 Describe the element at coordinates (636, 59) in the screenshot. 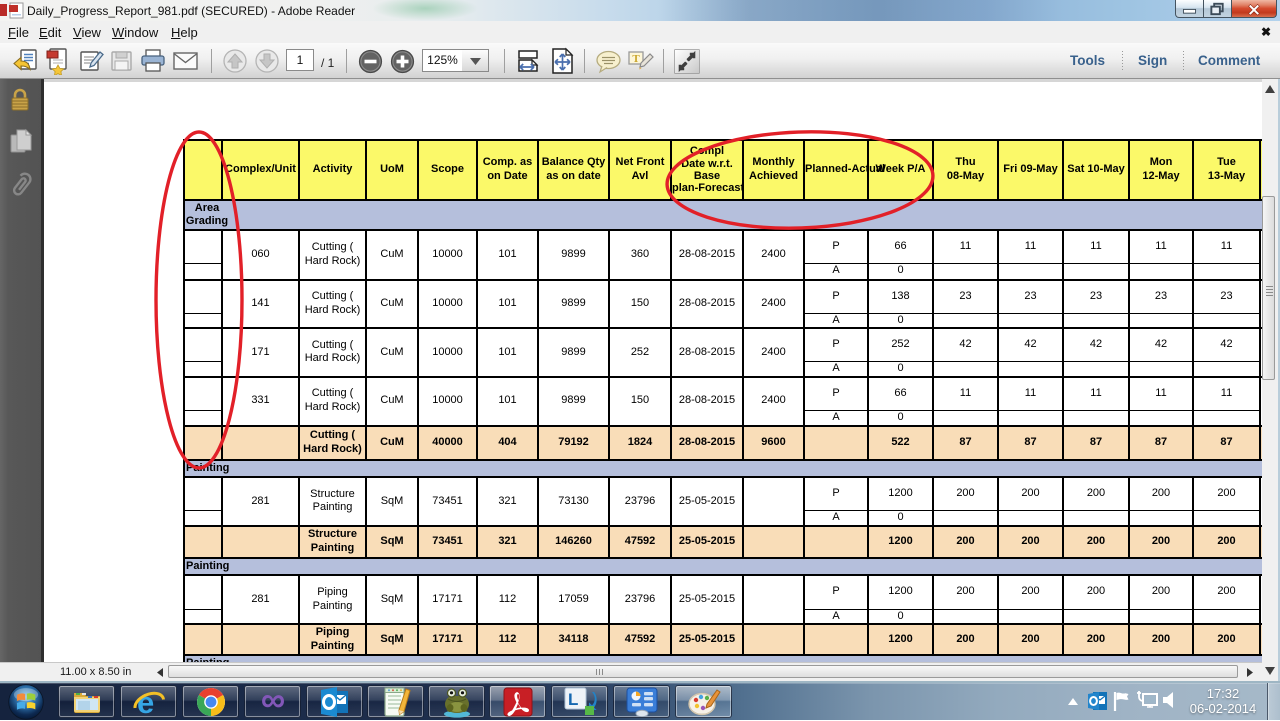

I see `svg-text: T` at that location.